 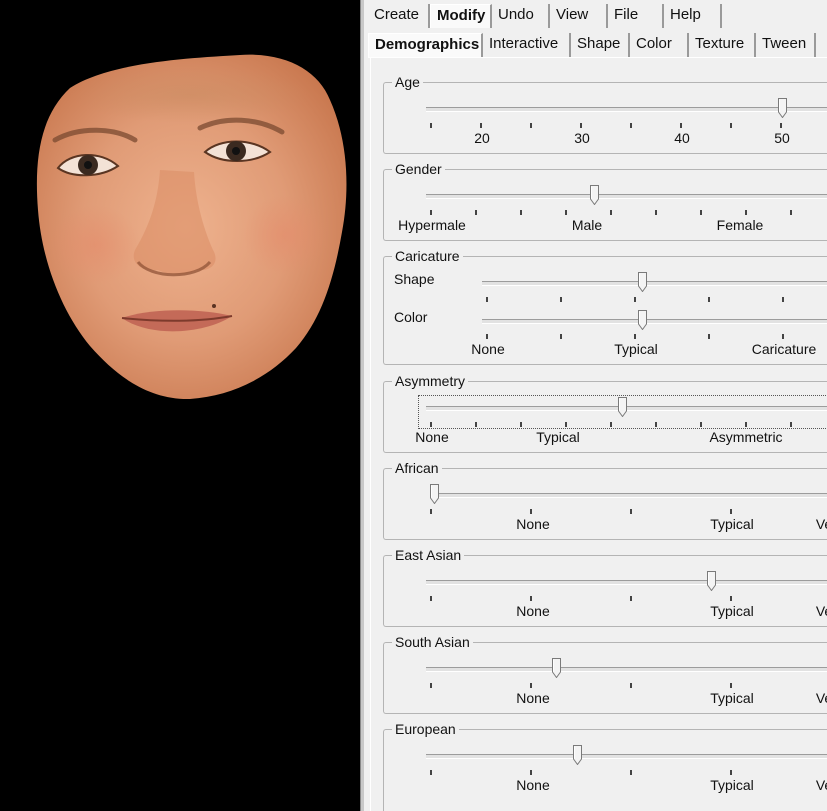 I want to click on gender-group: Gender Hypermale Male Female, so click(x=605, y=201).